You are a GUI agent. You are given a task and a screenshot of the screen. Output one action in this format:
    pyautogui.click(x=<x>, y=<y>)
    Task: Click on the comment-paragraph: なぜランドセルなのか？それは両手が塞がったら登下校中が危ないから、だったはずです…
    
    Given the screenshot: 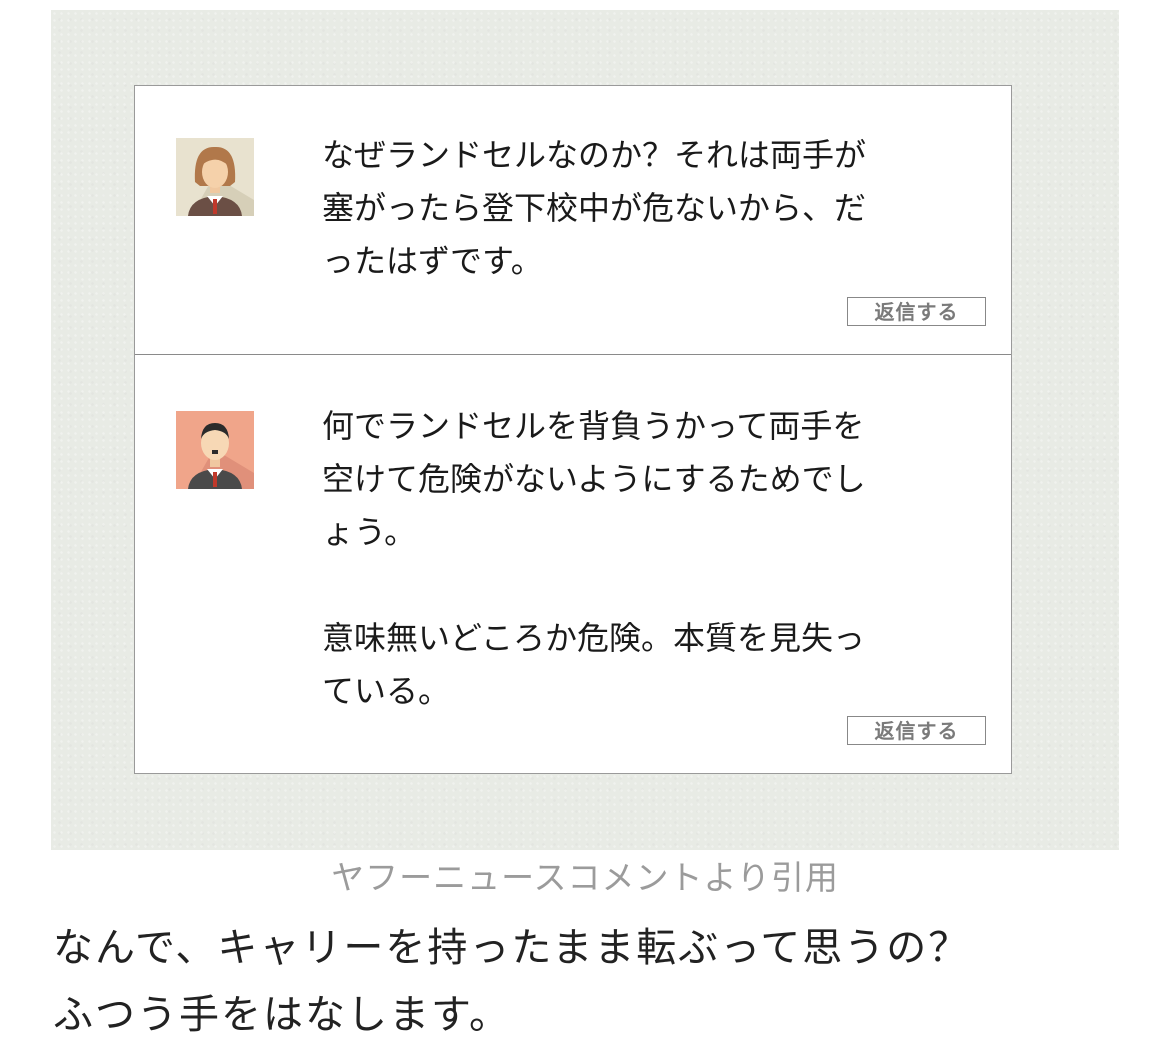 What is the action you would take?
    pyautogui.click(x=594, y=208)
    